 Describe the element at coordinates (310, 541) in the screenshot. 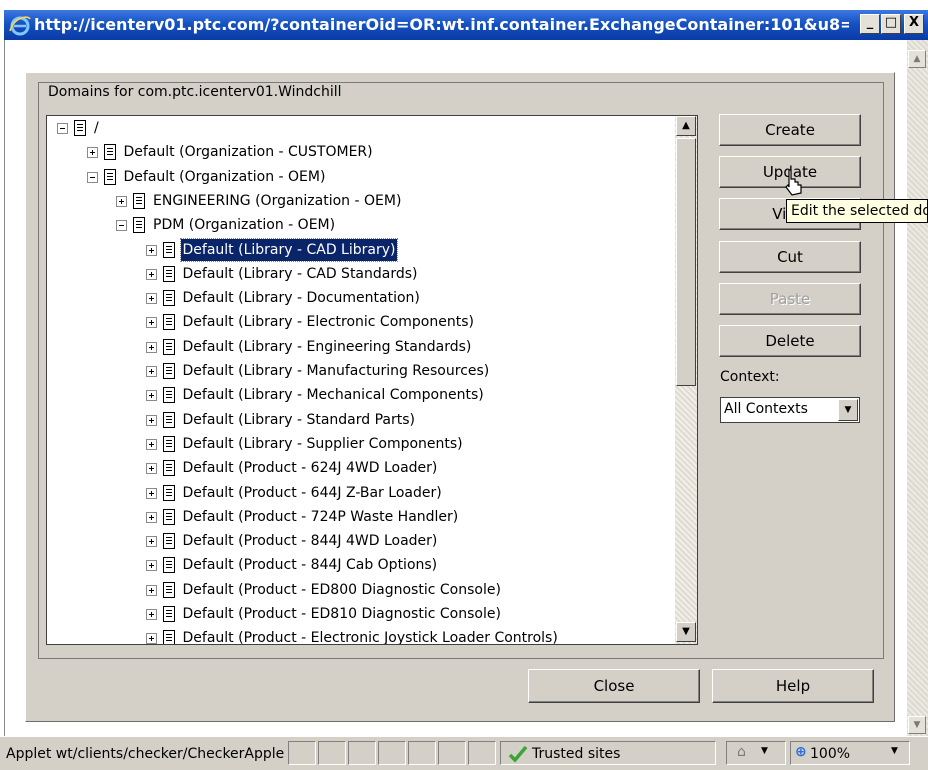

I see `tree-node-label: Default (Product - 844J 4WD Loader)` at that location.